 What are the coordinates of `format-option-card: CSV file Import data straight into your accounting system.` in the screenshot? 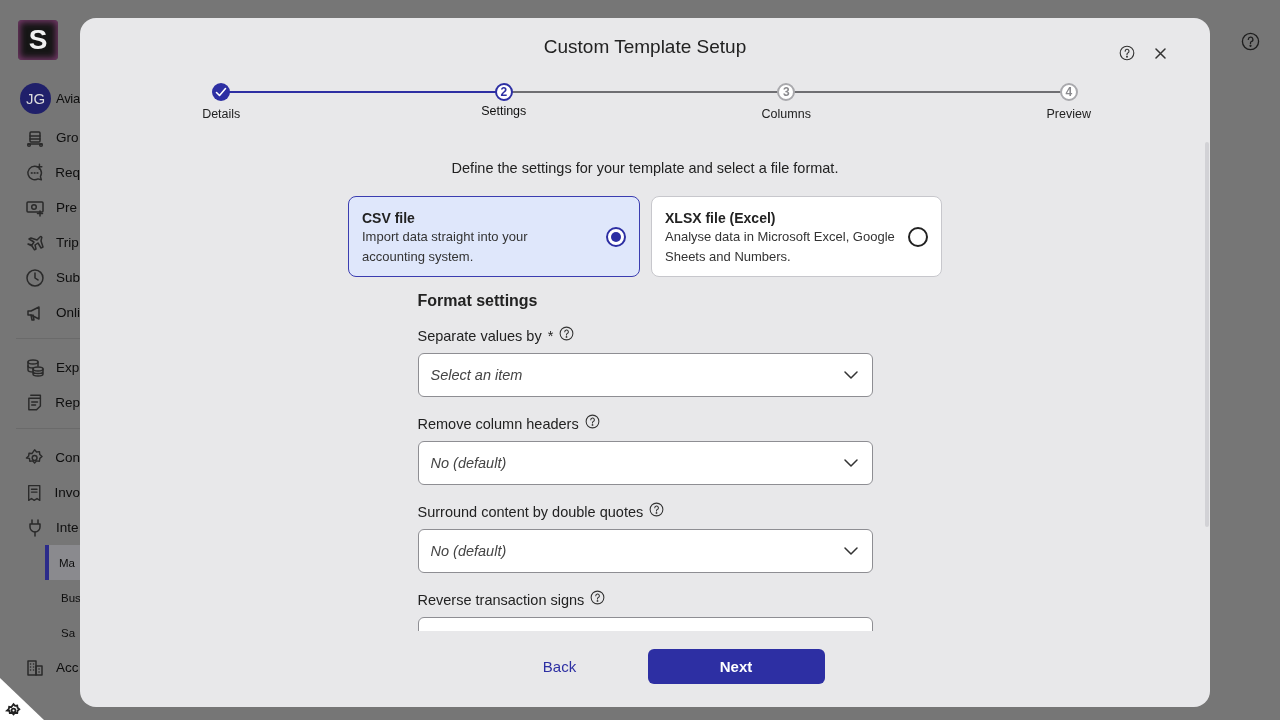 It's located at (494, 236).